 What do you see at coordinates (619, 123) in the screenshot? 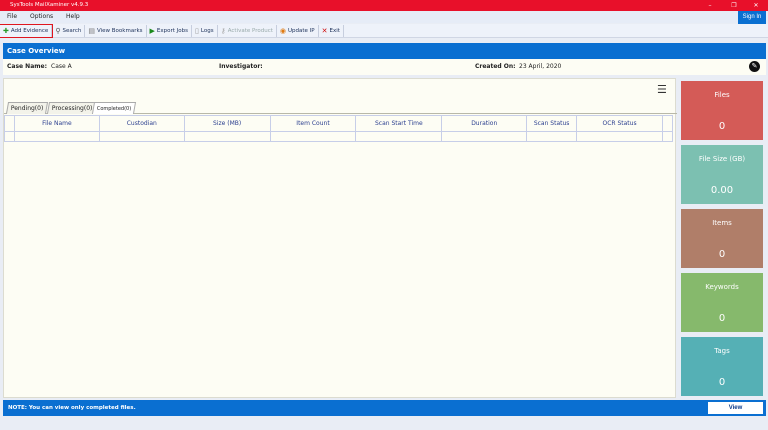
I see `column-header-ocr-status: OCR Status` at bounding box center [619, 123].